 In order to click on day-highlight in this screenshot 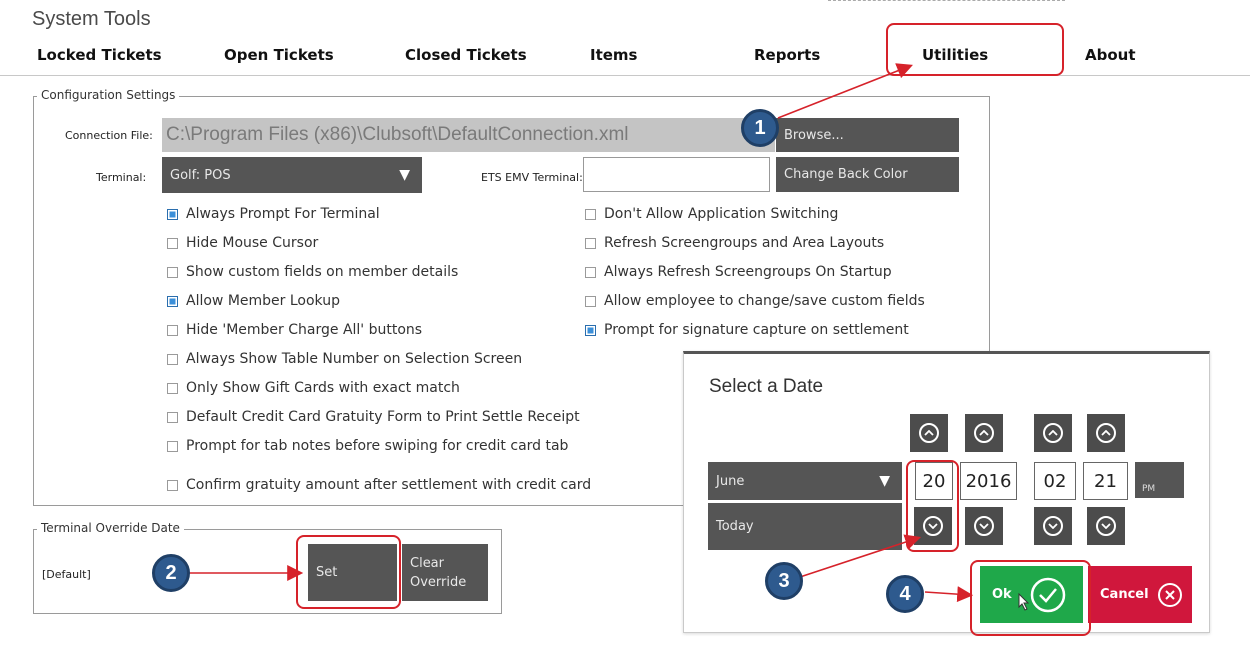, I will do `click(932, 506)`.